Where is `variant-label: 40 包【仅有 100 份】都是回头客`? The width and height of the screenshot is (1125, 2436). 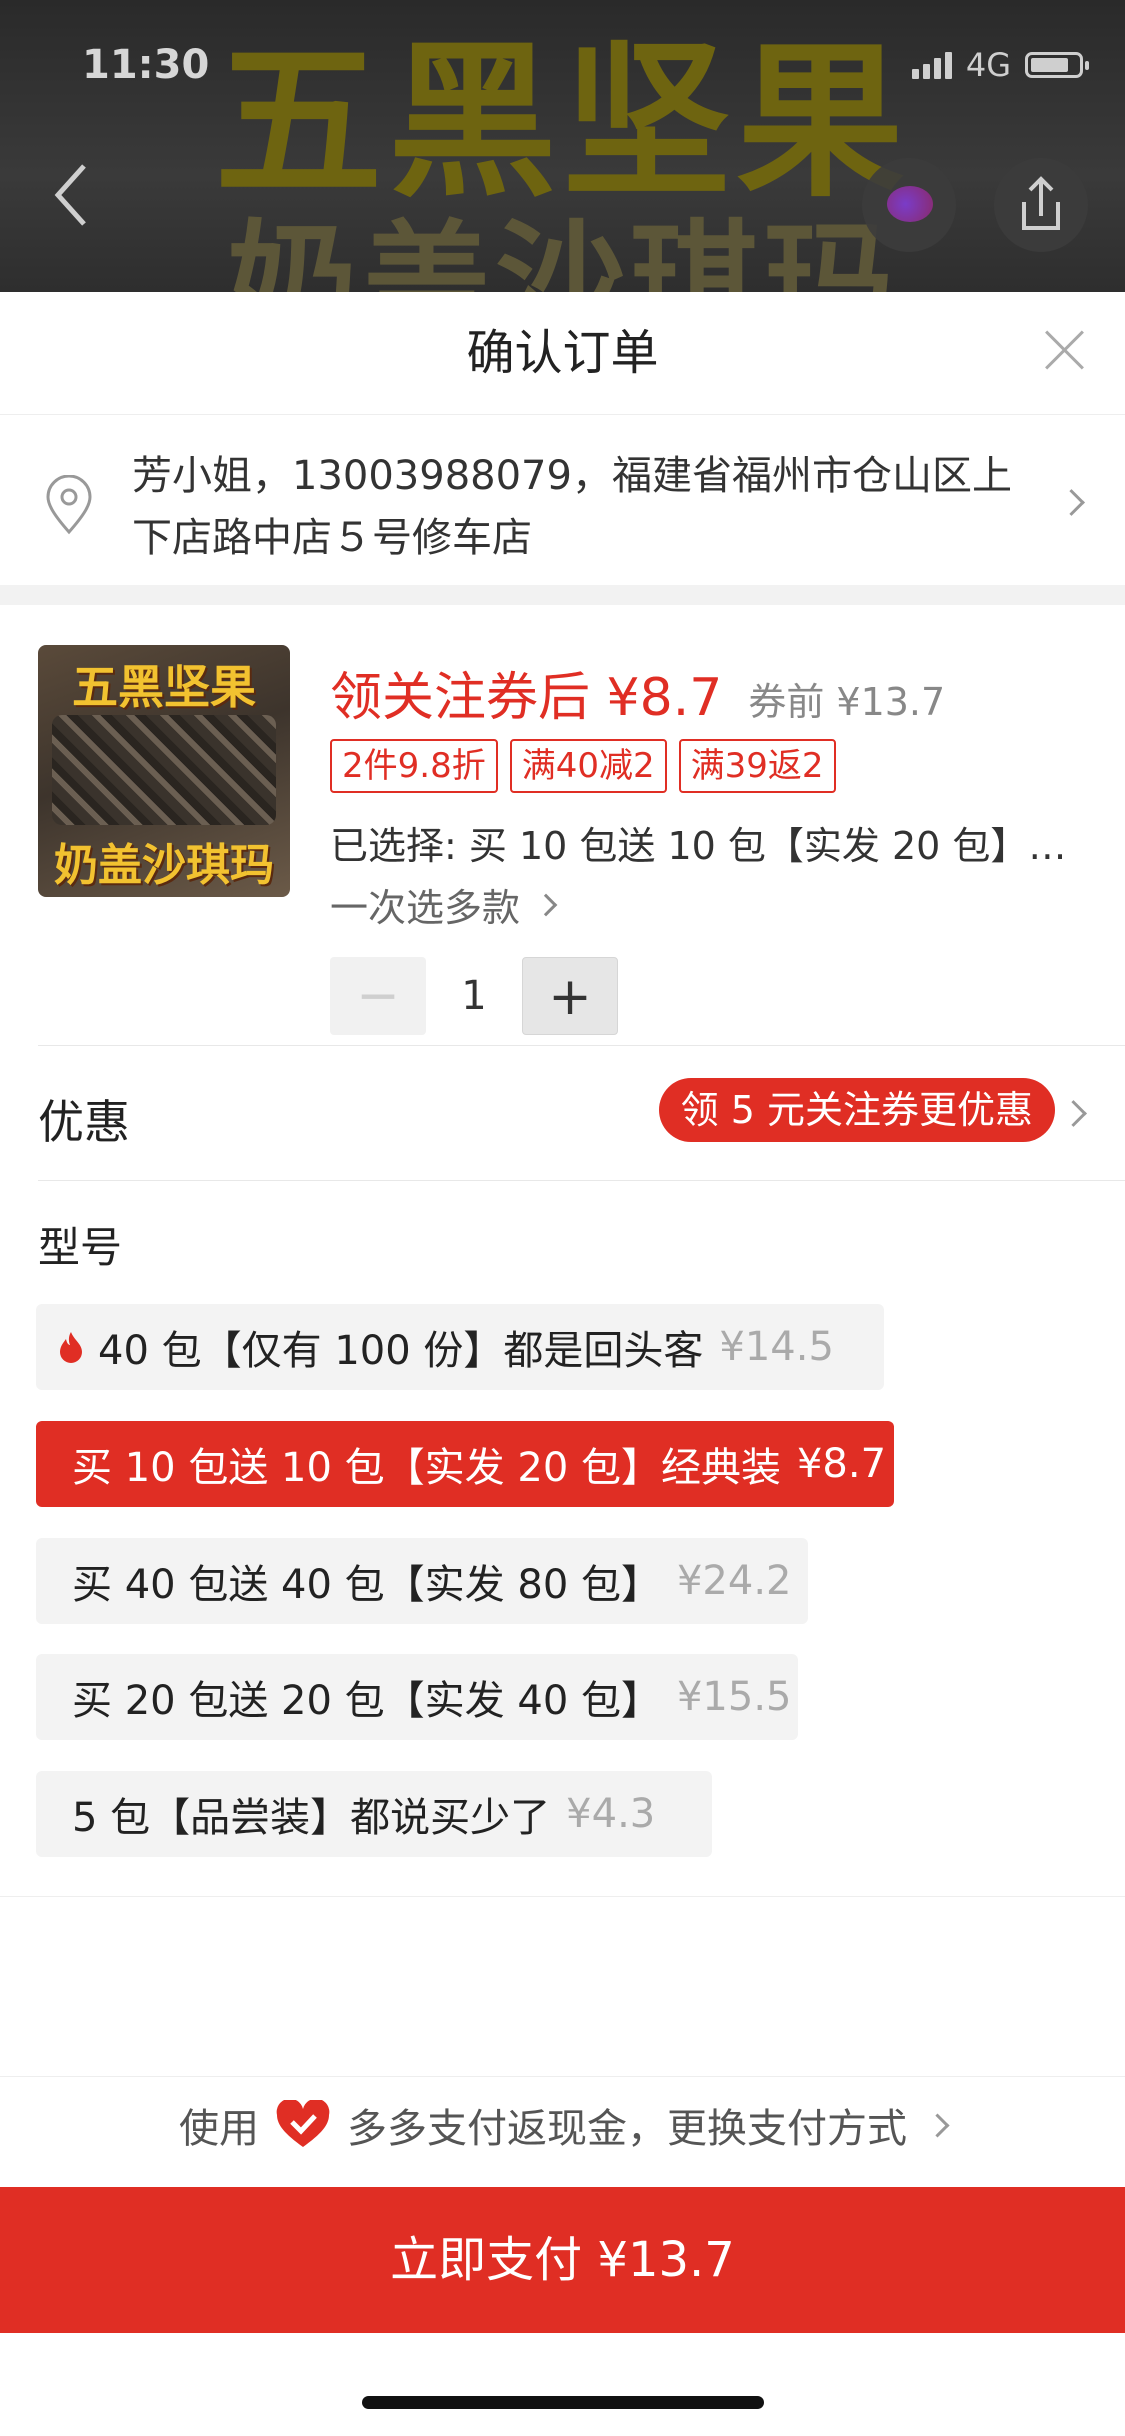
variant-label: 40 包【仅有 100 份】都是回头客 is located at coordinates (401, 1351).